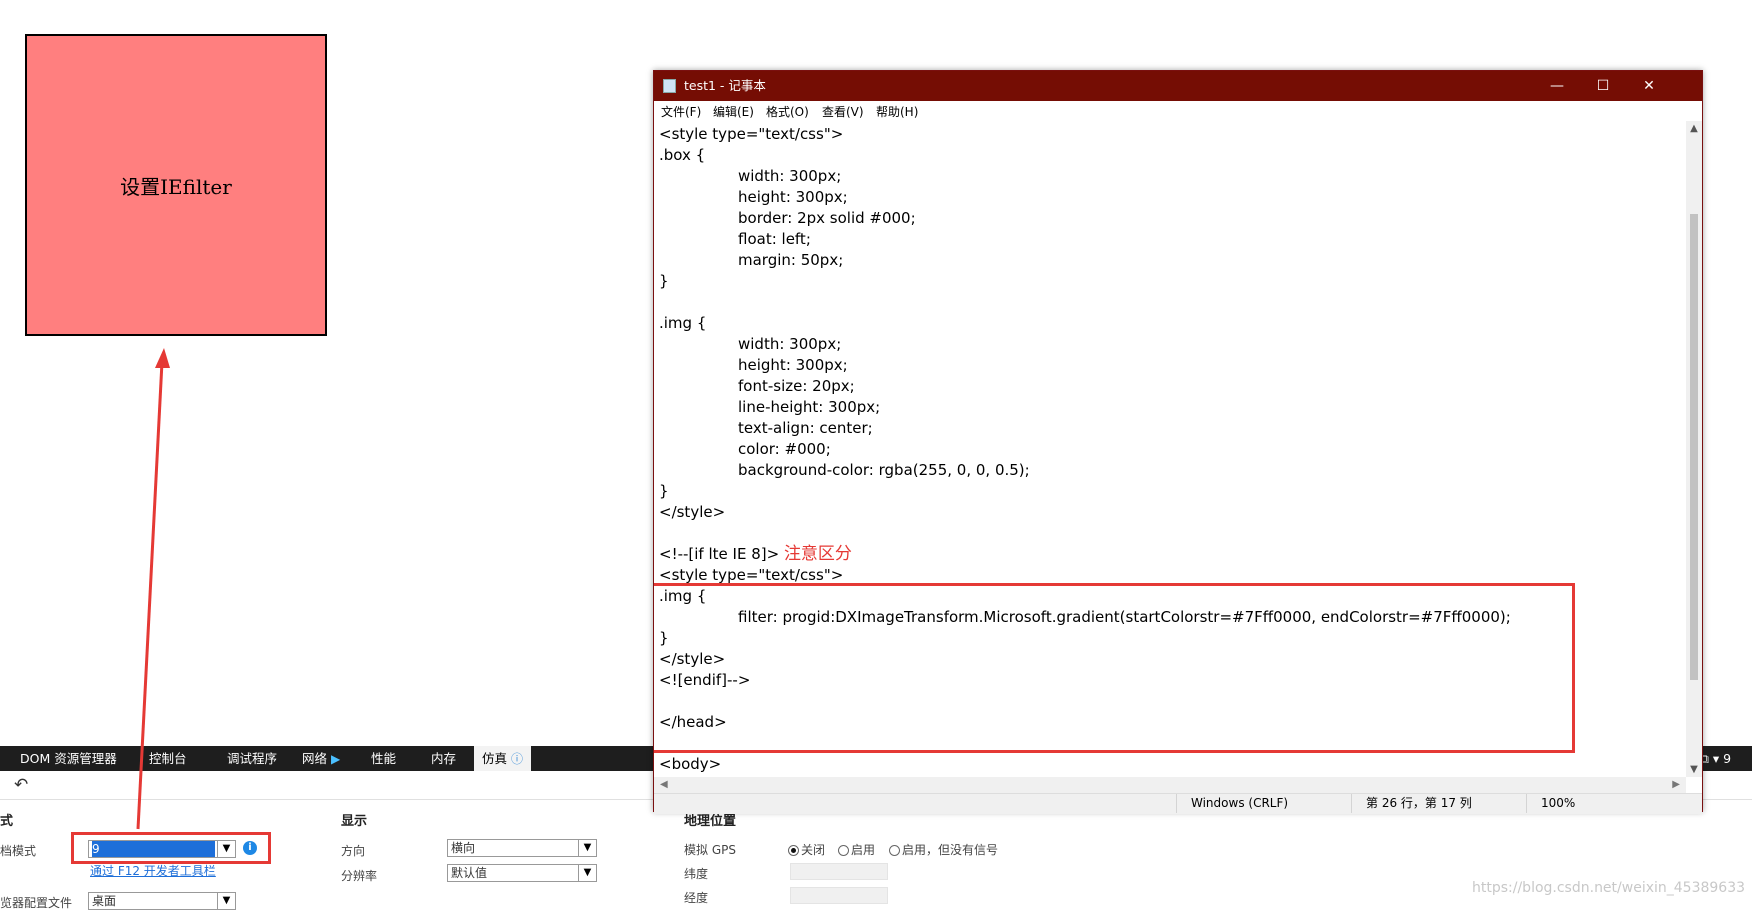 The height and width of the screenshot is (911, 1752). I want to click on code-line: <![endif]-->, so click(704, 680).